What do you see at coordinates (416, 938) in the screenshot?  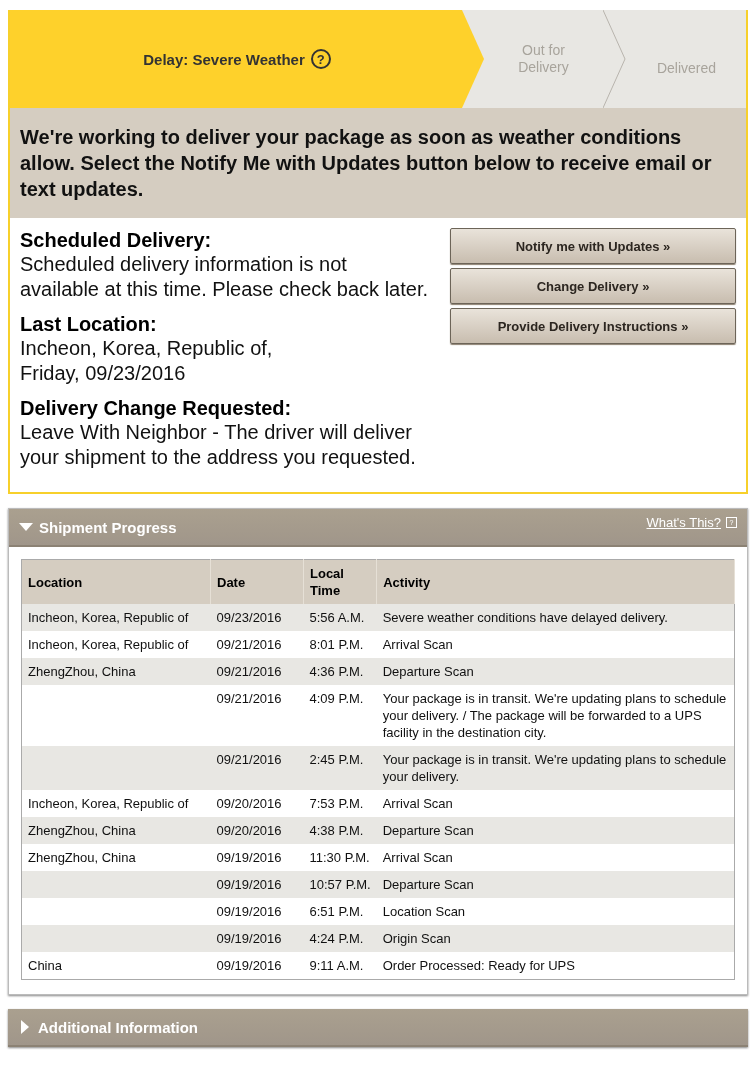 I see `table-cell: Origin Scan` at bounding box center [416, 938].